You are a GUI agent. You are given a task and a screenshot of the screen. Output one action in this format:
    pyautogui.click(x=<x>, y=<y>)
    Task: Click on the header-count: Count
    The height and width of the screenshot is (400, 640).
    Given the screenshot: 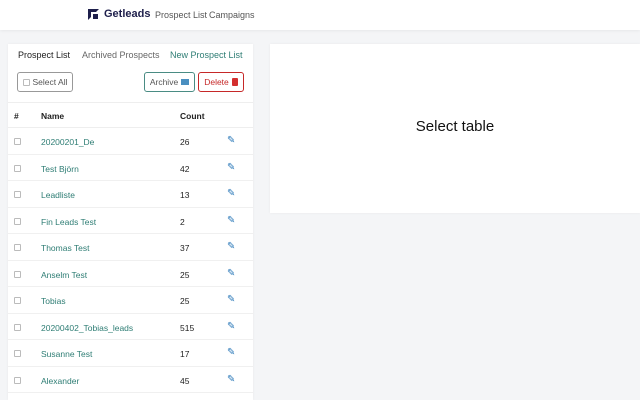 What is the action you would take?
    pyautogui.click(x=192, y=116)
    